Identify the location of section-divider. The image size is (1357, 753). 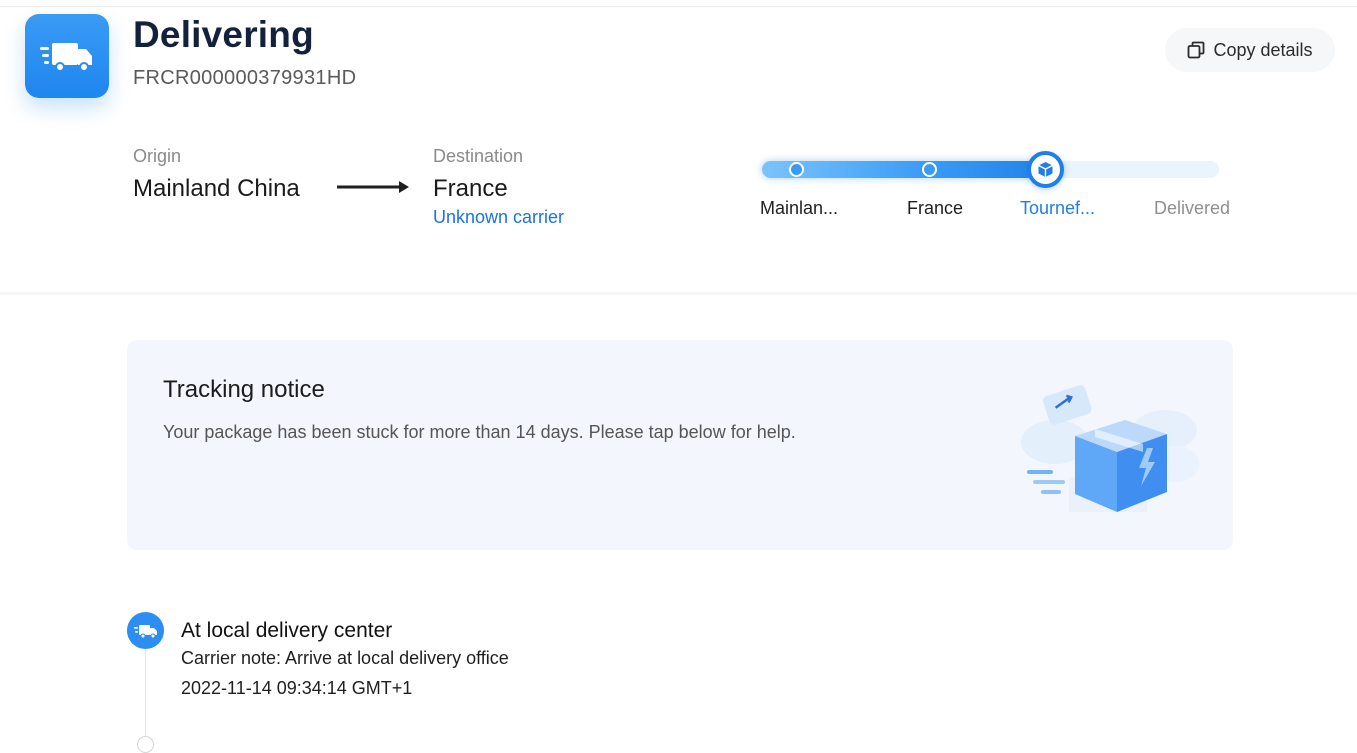
(678, 293).